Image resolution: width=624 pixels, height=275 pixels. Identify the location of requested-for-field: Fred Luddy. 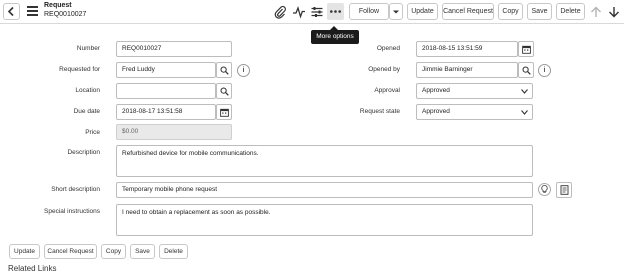
(166, 70).